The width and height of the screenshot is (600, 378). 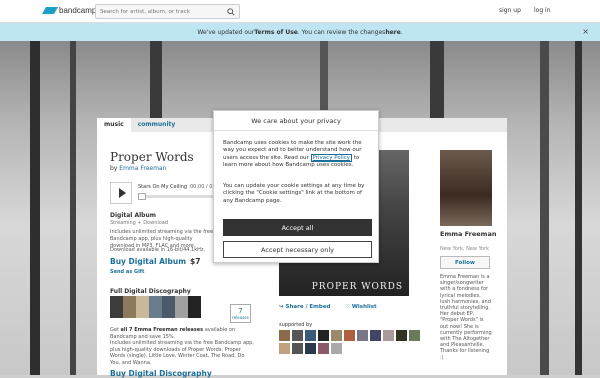 What do you see at coordinates (296, 121) in the screenshot?
I see `cookie-dialog-title: We care about your privacy` at bounding box center [296, 121].